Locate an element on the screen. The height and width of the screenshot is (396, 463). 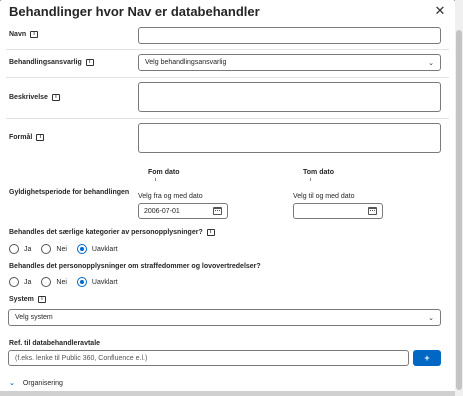
saerlige-radio-group: Ja Nei Uavklart is located at coordinates (63, 249).